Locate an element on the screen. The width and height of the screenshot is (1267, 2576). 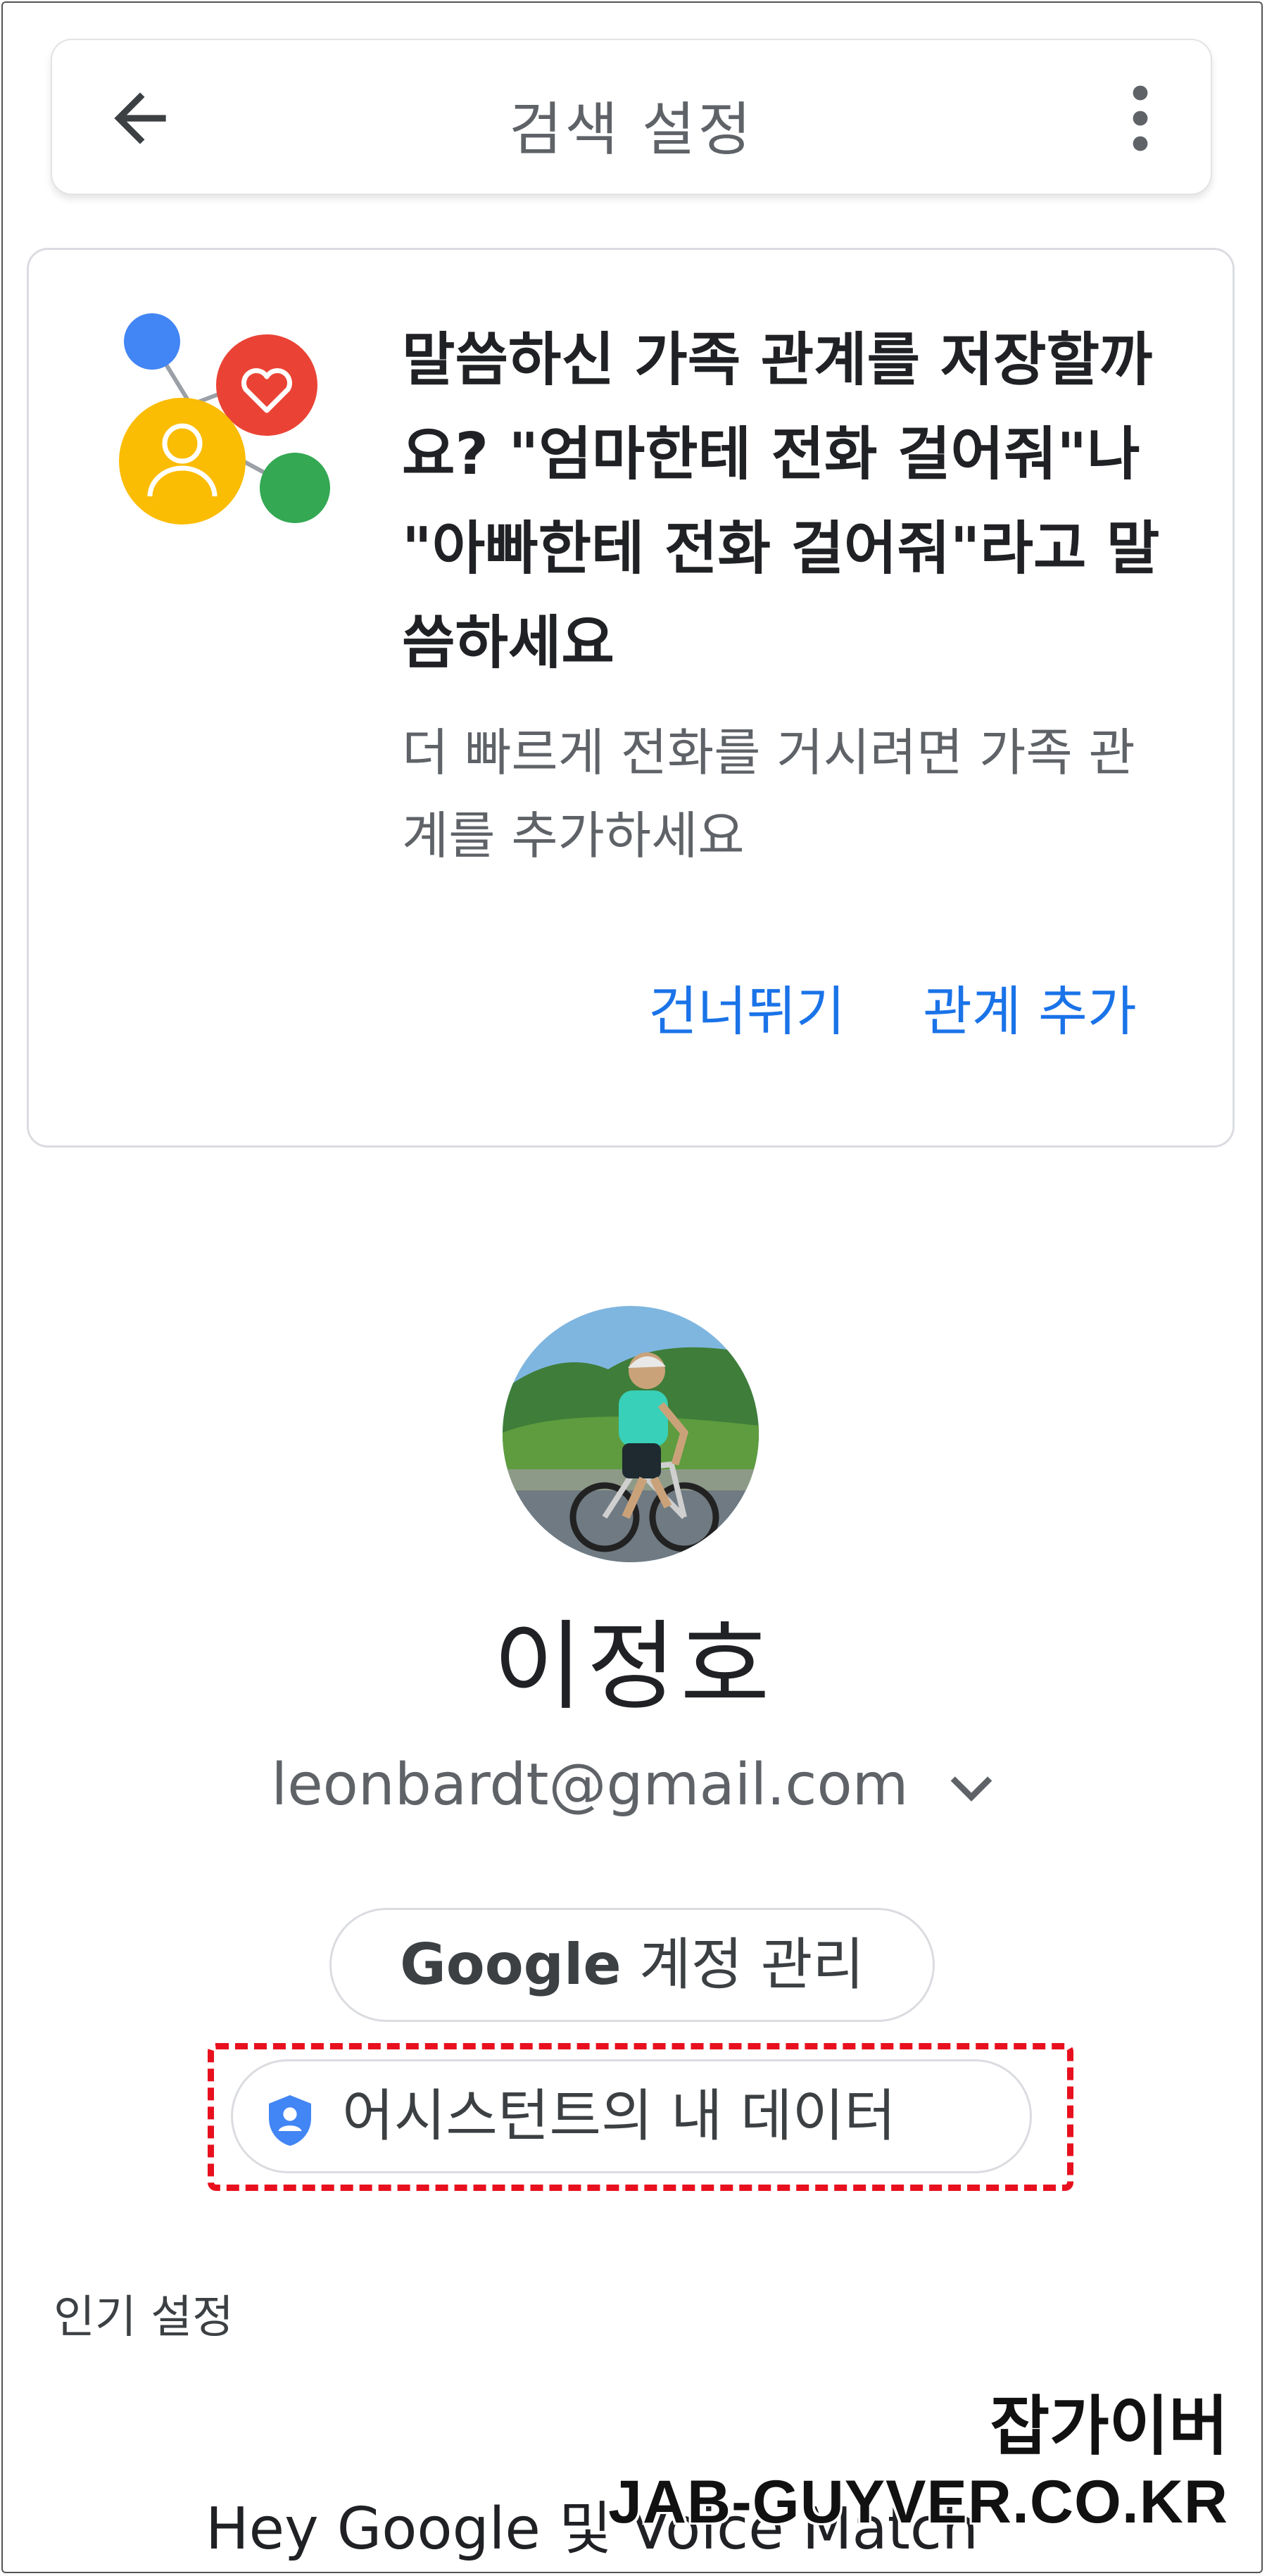
top-app-bar: 검색 설정 is located at coordinates (631, 117).